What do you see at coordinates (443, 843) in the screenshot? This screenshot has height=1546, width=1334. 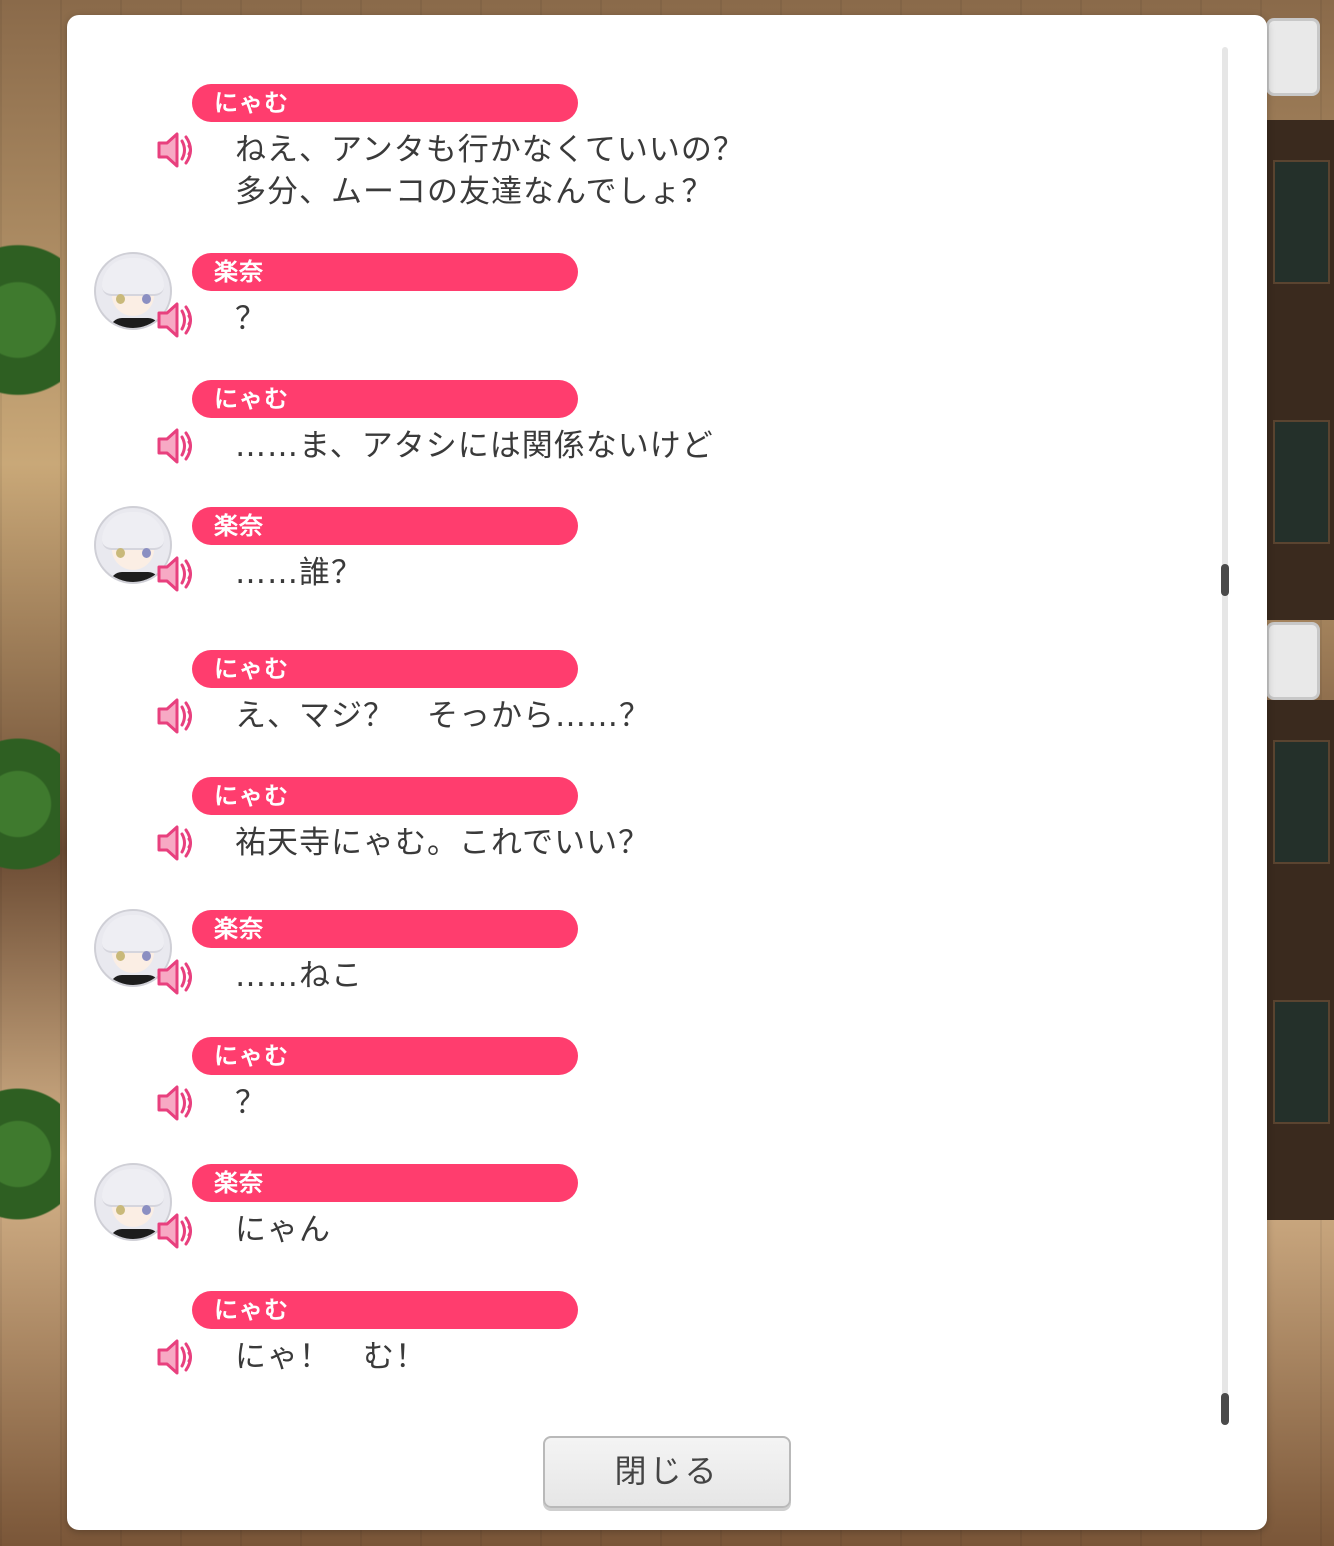 I see `message-text: 祐天寺にゃむ。これでいい？` at bounding box center [443, 843].